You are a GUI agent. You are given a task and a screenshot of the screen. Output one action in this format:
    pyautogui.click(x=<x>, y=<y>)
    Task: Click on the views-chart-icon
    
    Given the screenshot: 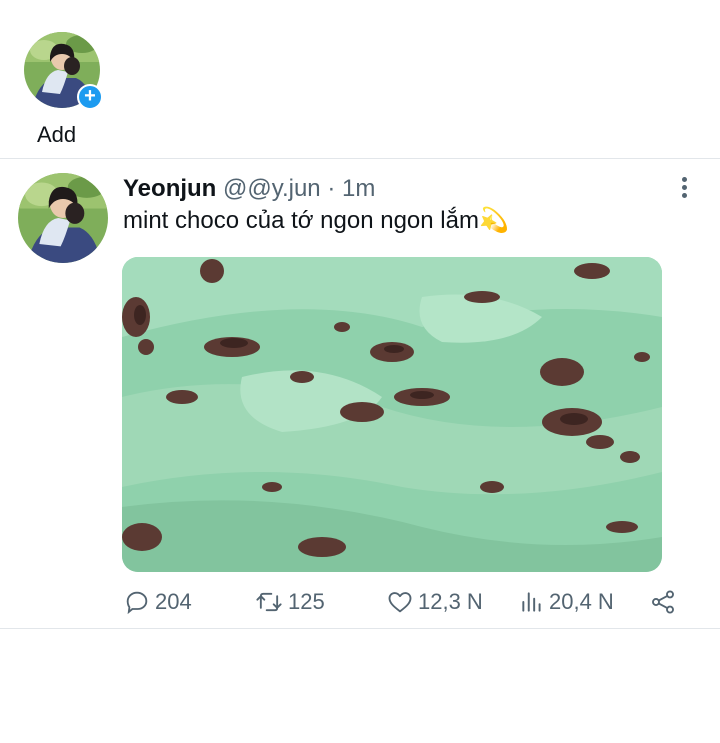 What is the action you would take?
    pyautogui.click(x=531, y=602)
    